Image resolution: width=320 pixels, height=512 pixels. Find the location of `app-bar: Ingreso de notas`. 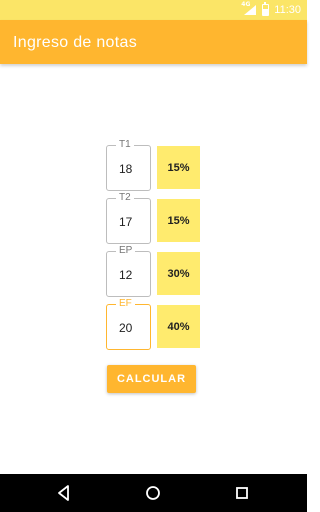

app-bar: Ingreso de notas is located at coordinates (153, 42).